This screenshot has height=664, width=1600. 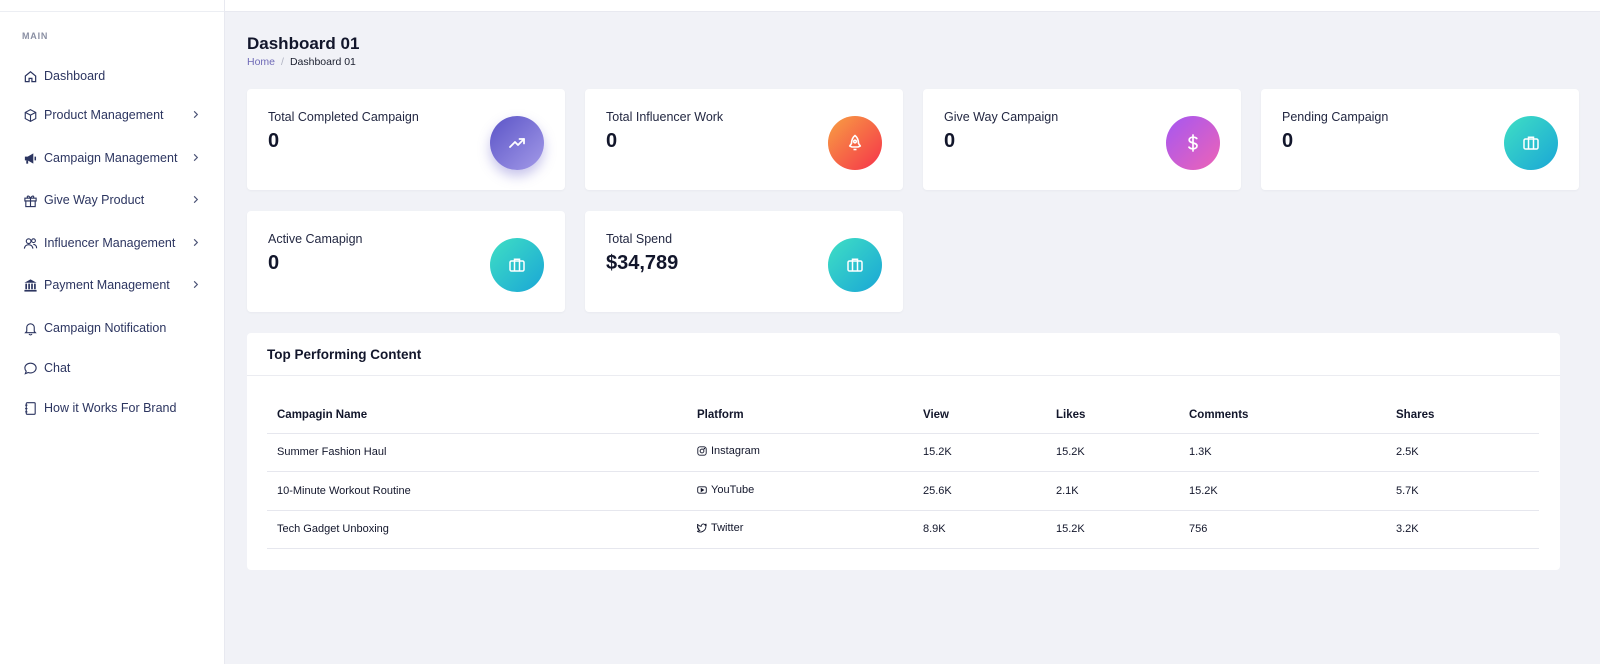 What do you see at coordinates (112, 368) in the screenshot?
I see `sidebar-item-chat: Chat` at bounding box center [112, 368].